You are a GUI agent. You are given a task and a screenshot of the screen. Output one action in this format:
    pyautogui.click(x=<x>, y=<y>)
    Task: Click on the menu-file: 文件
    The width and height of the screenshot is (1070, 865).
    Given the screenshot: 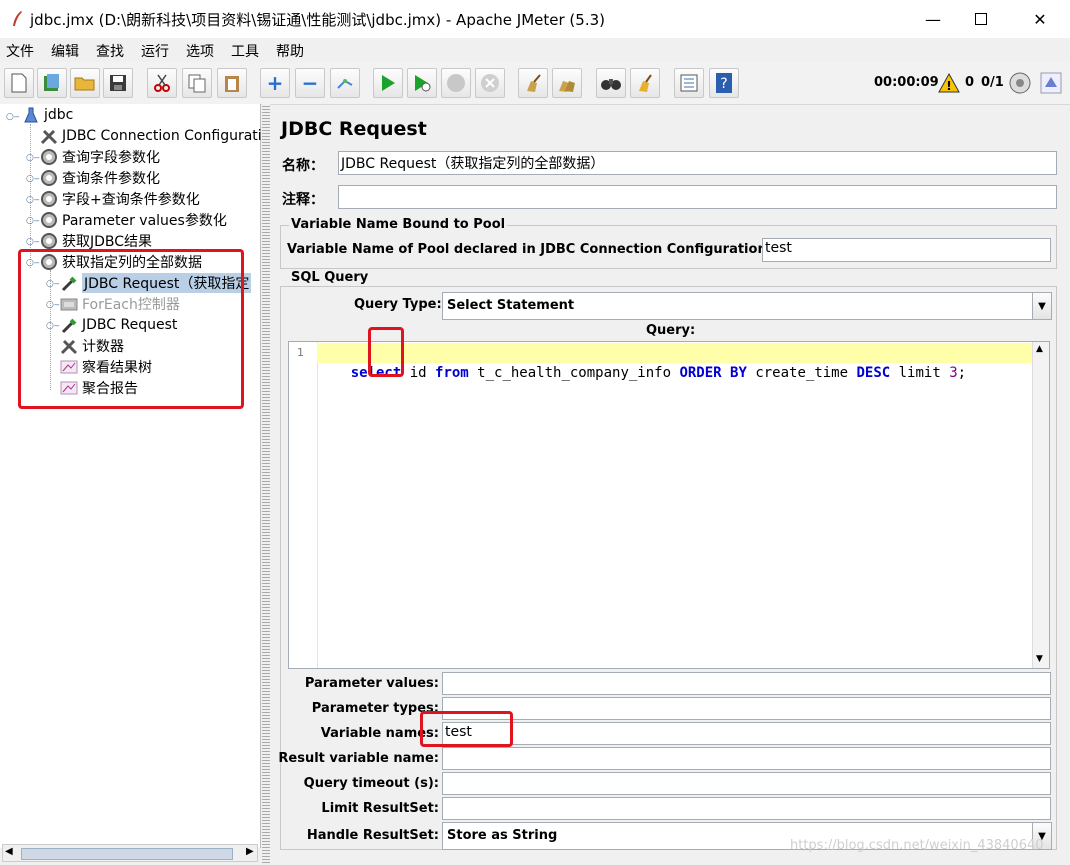 What is the action you would take?
    pyautogui.click(x=20, y=51)
    